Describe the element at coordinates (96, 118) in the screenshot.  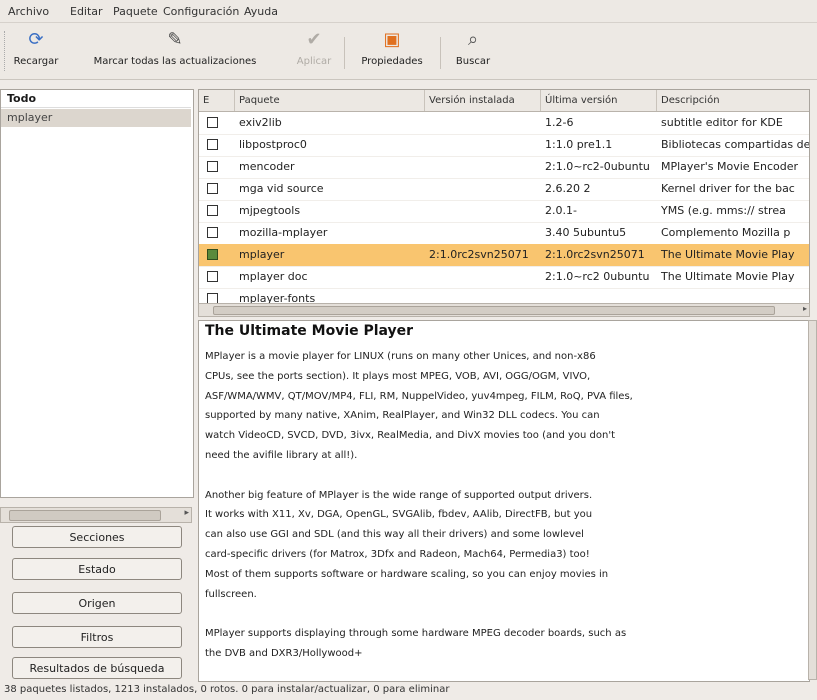
I see `filter-item-selected: mplayer` at that location.